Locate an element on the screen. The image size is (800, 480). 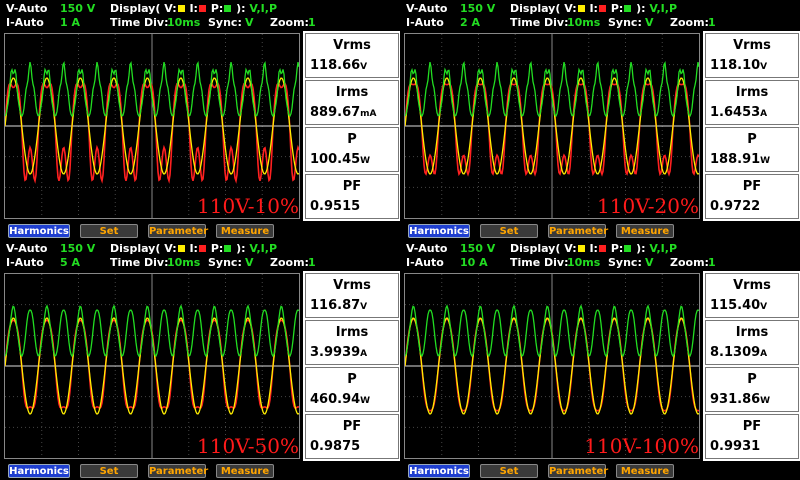
time-div-label: Time Div: is located at coordinates (539, 22).